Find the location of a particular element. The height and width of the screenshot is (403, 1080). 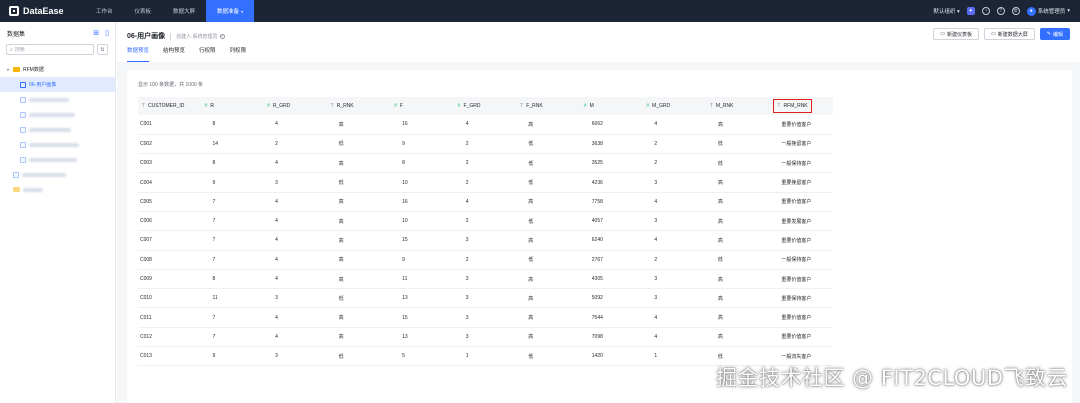

column-header: # M_GRD is located at coordinates (674, 106).